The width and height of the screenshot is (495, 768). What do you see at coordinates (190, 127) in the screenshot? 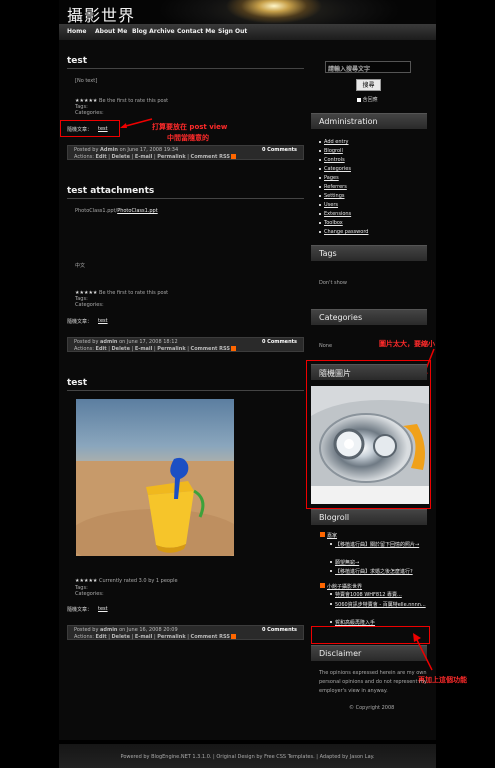
I see `annotation-note: 打算要放在 post view` at bounding box center [190, 127].